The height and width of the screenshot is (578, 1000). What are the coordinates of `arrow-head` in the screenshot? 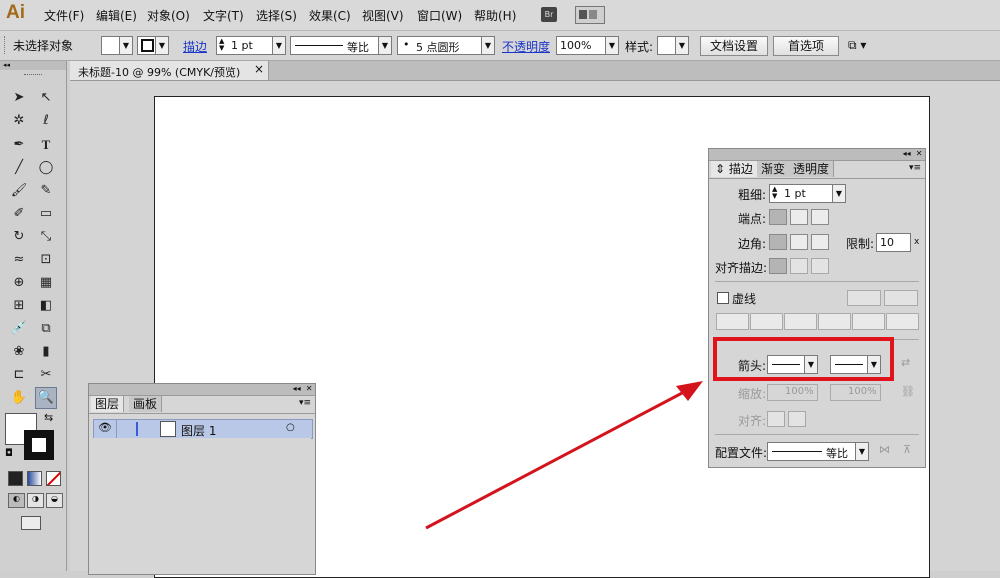 It's located at (689, 391).